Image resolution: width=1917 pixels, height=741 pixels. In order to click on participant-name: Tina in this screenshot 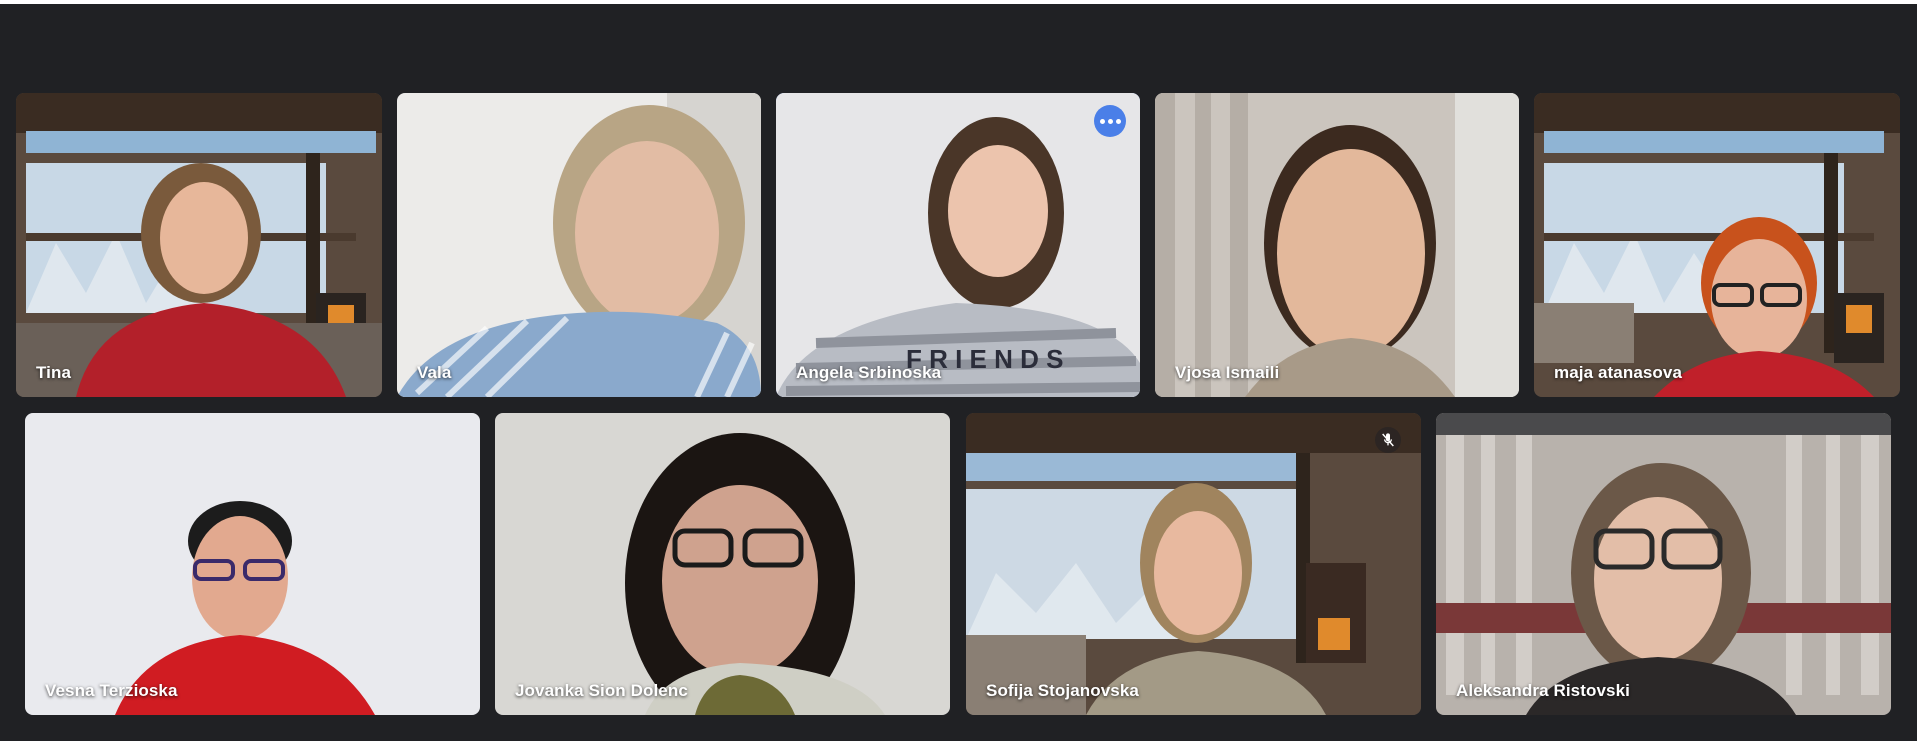, I will do `click(54, 372)`.